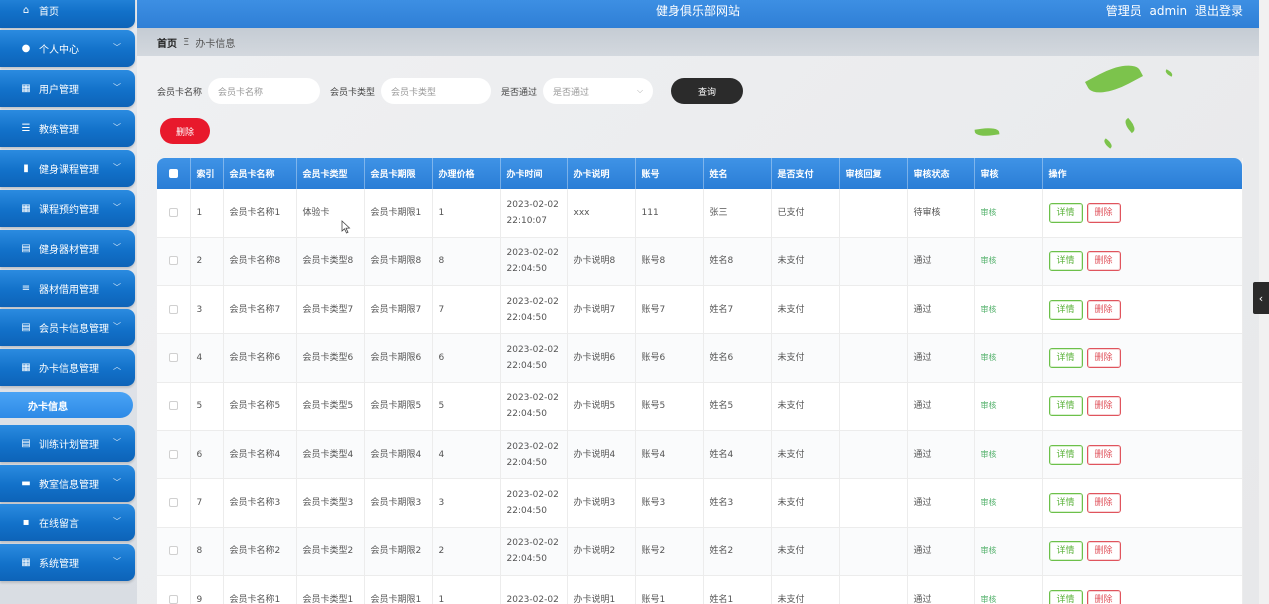 This screenshot has width=1269, height=604. I want to click on sidebar-item: ⌂ 首页, so click(67, 14).